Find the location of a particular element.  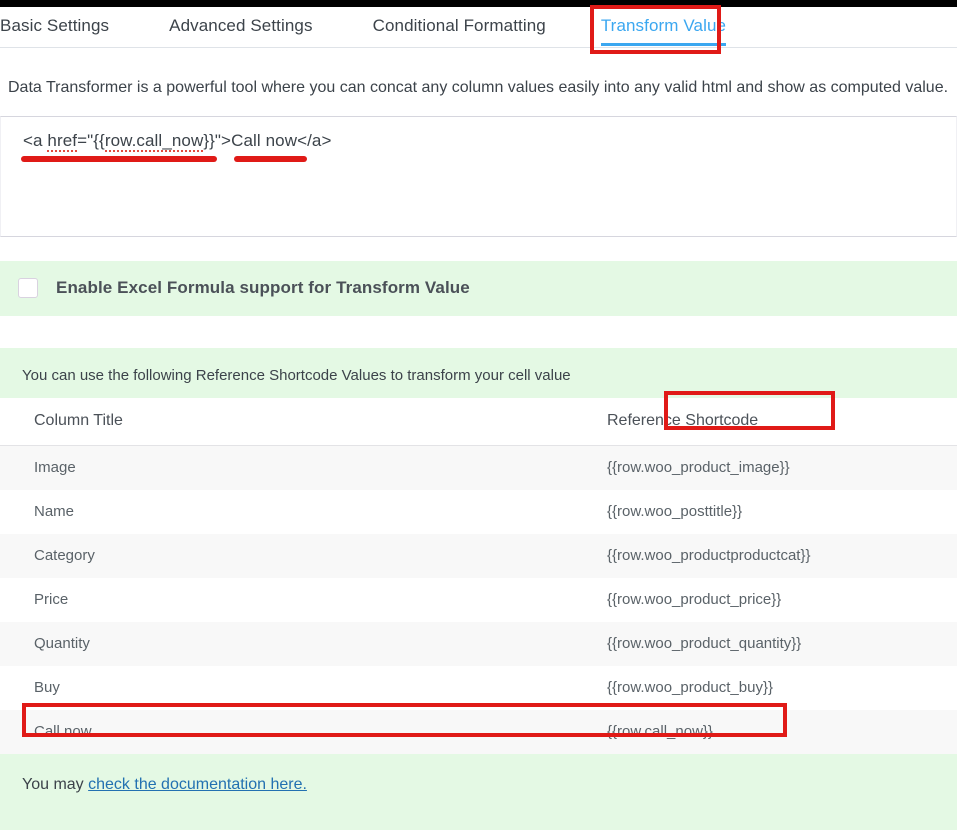

code-segment-close: }}"> is located at coordinates (217, 140).